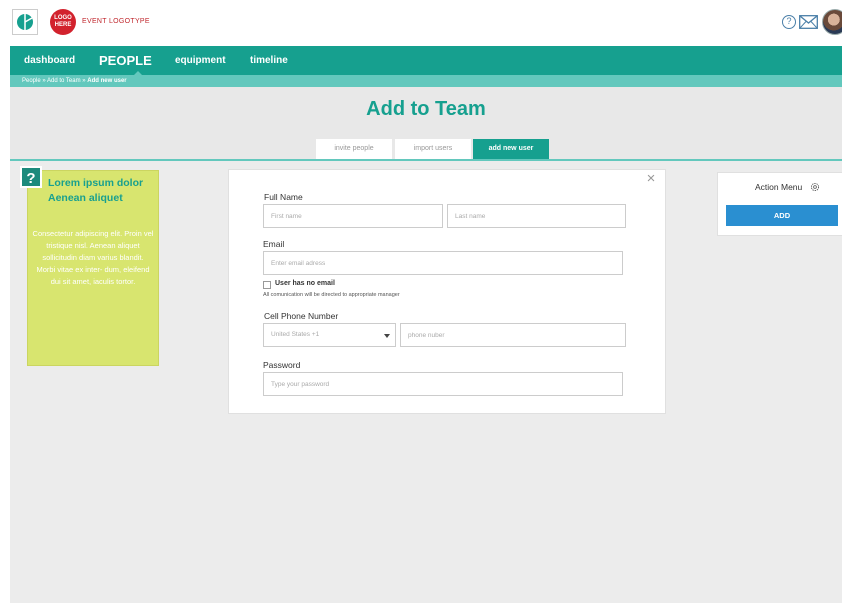 This screenshot has width=842, height=603. Describe the element at coordinates (267, 285) in the screenshot. I see `no-email-checkbox` at that location.